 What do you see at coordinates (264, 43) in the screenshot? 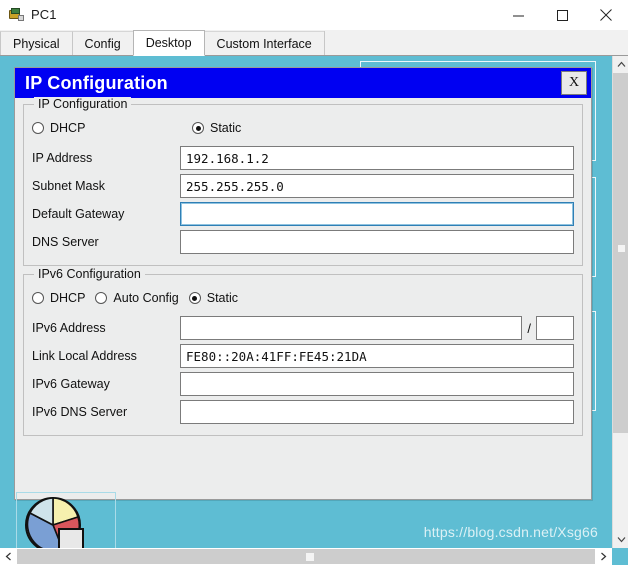
I see `tab-custom-interface: Custom Interface` at bounding box center [264, 43].